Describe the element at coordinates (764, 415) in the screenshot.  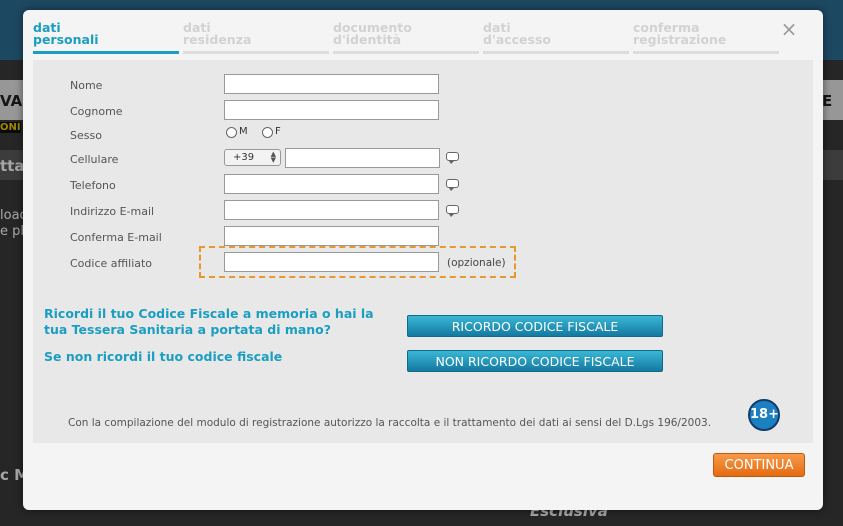
I see `age-18-badge: 18+` at that location.